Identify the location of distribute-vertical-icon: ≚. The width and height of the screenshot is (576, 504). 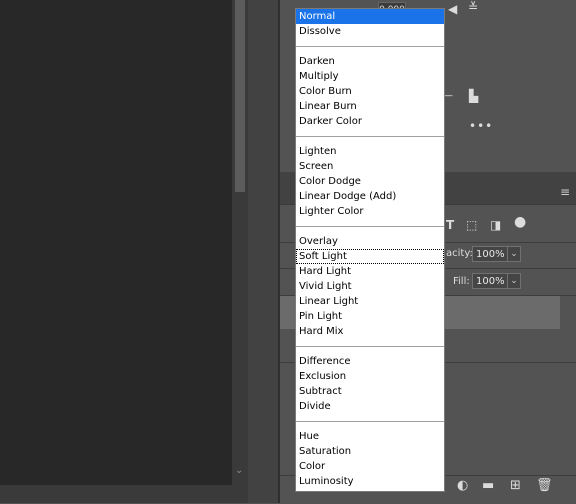
(473, 7).